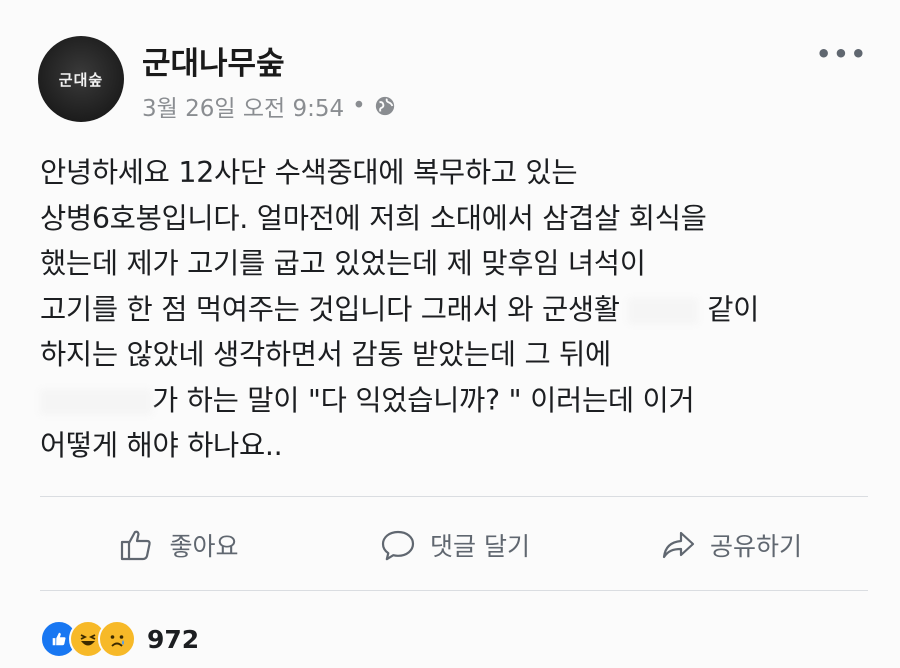 Image resolution: width=900 pixels, height=668 pixels. Describe the element at coordinates (384, 106) in the screenshot. I see `globe-icon` at that location.